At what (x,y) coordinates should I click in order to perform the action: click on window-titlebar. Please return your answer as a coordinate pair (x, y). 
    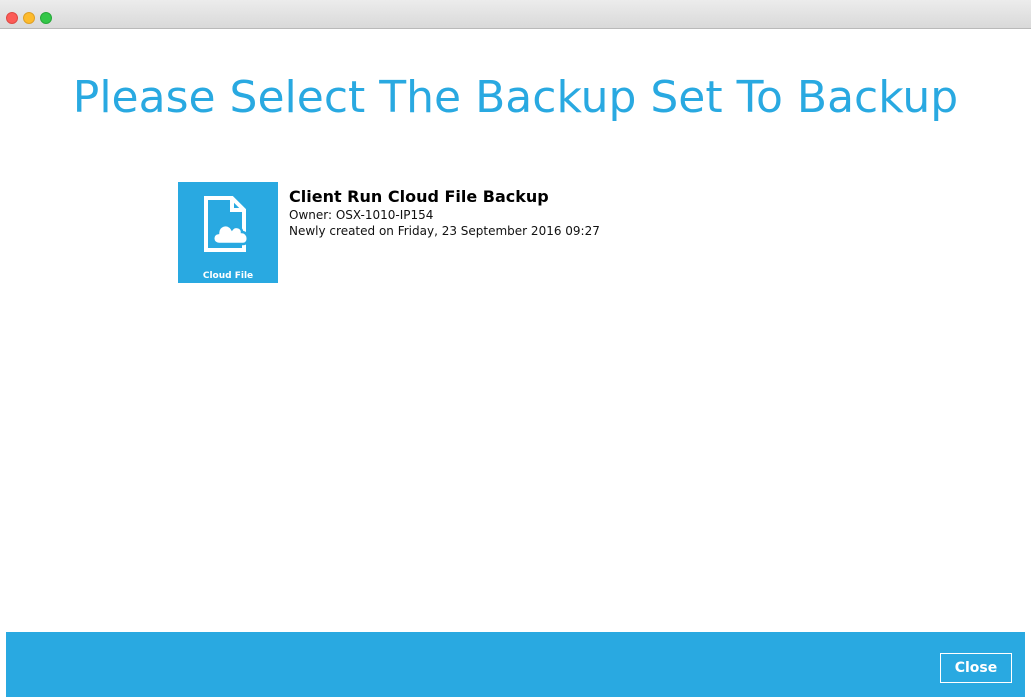
    Looking at the image, I should click on (515, 14).